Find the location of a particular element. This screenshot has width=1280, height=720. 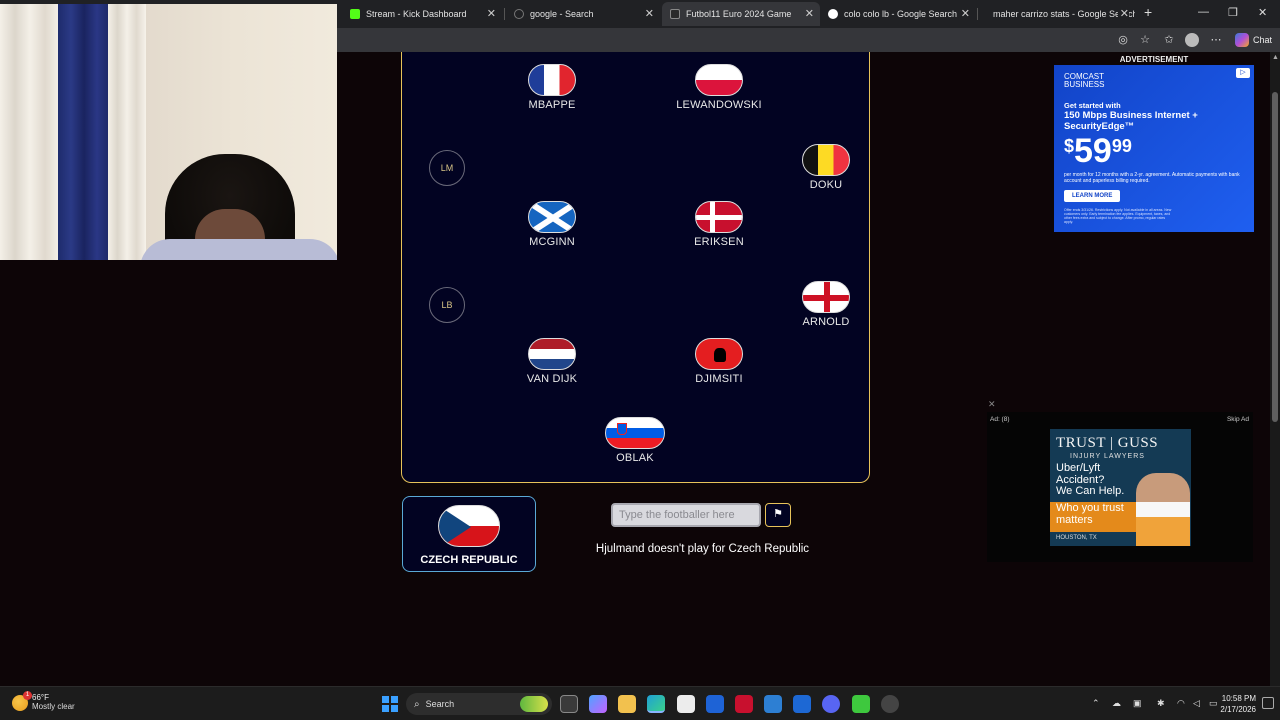

player-card: VAN DIJK is located at coordinates (552, 361).